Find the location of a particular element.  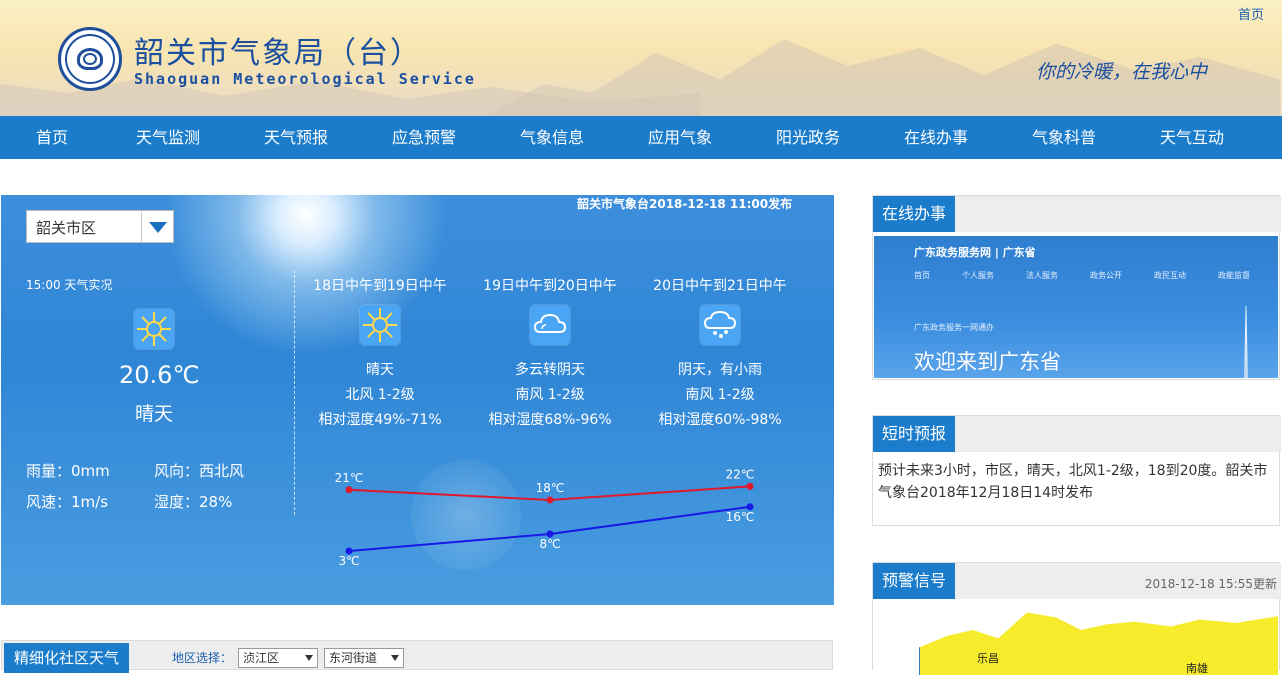

forecast-day-3: 20日中午到21日中午 阴天，有小雨 南风 1-2级 相对湿度60%-98% is located at coordinates (720, 351).